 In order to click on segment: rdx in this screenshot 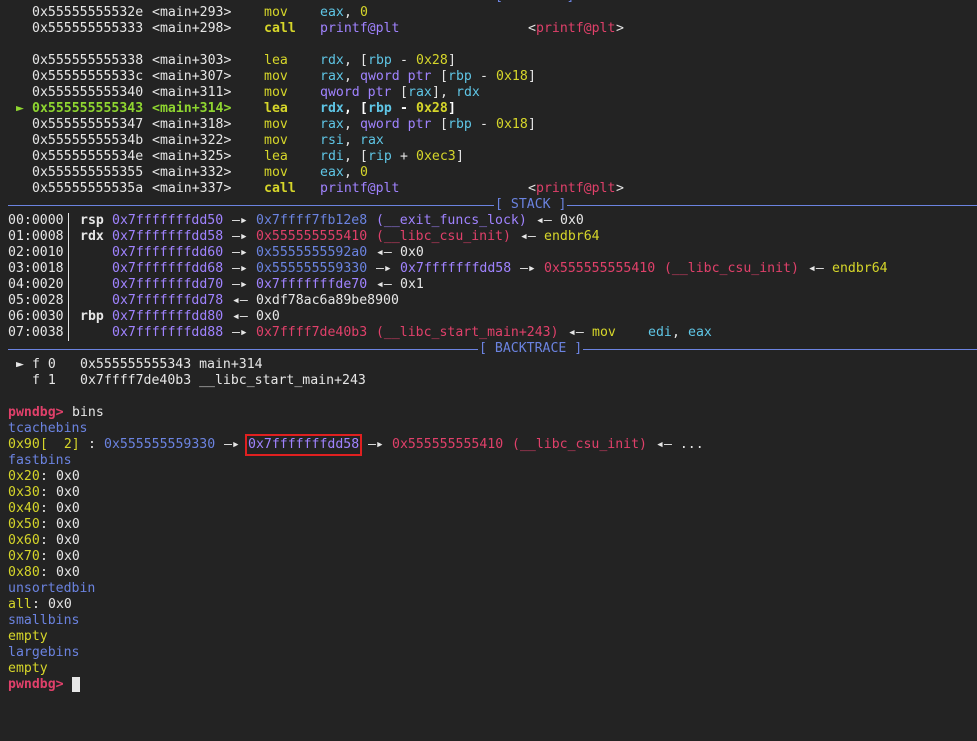, I will do `click(332, 108)`.